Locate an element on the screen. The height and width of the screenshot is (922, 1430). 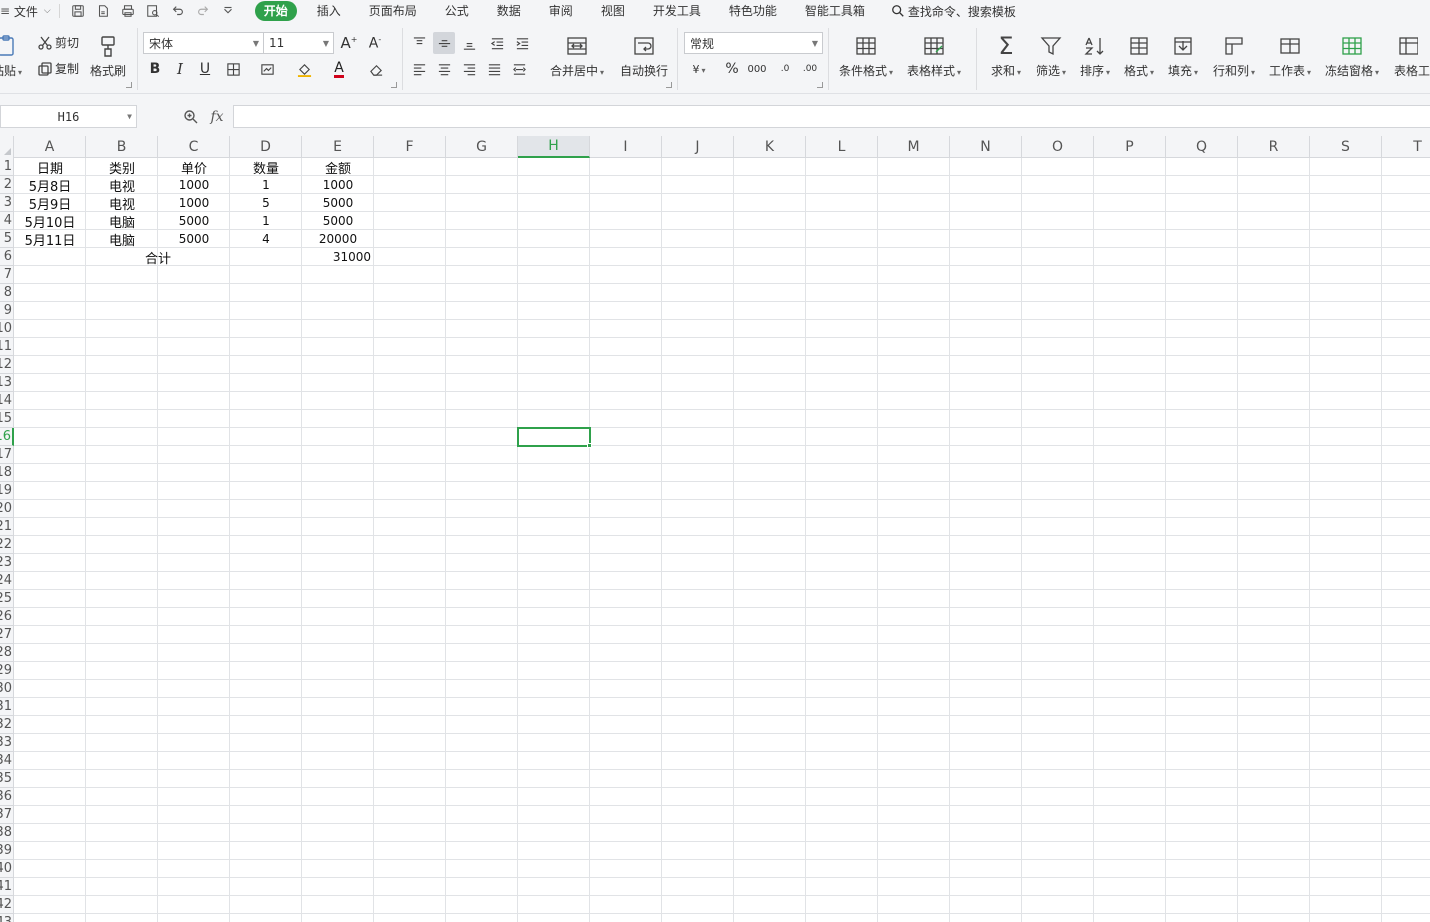
row-header-29: 29 is located at coordinates (7, 671).